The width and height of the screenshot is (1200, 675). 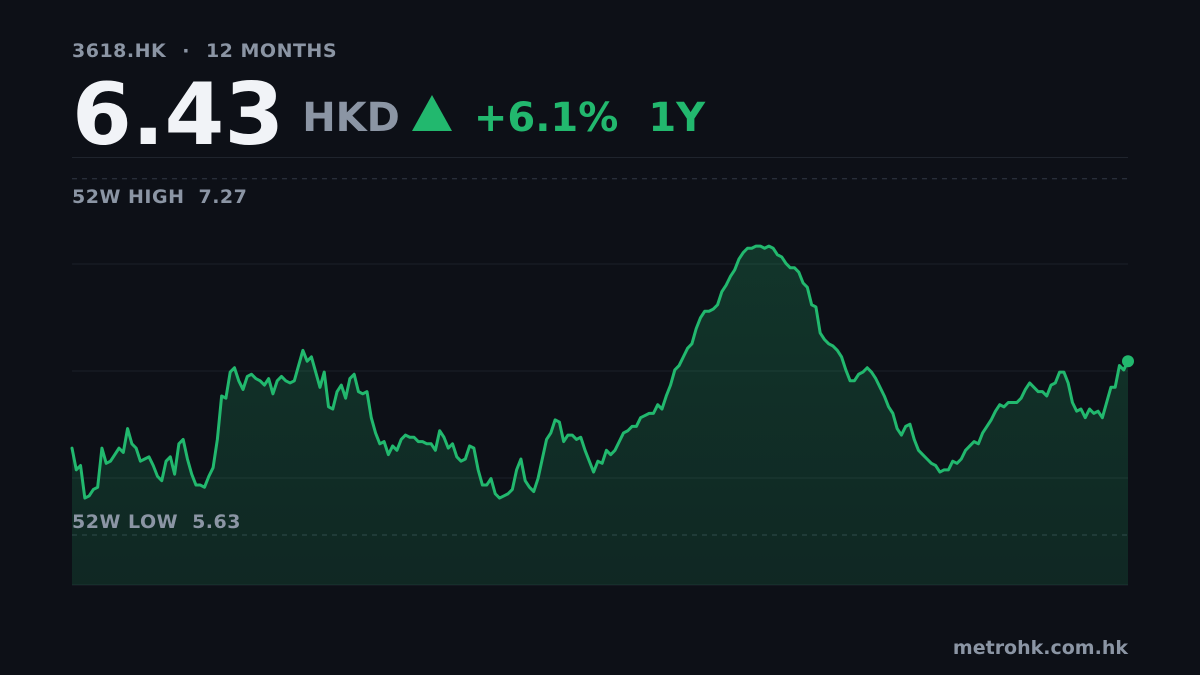 I want to click on low-52w-label: 52W LOW 5.63, so click(x=156, y=522).